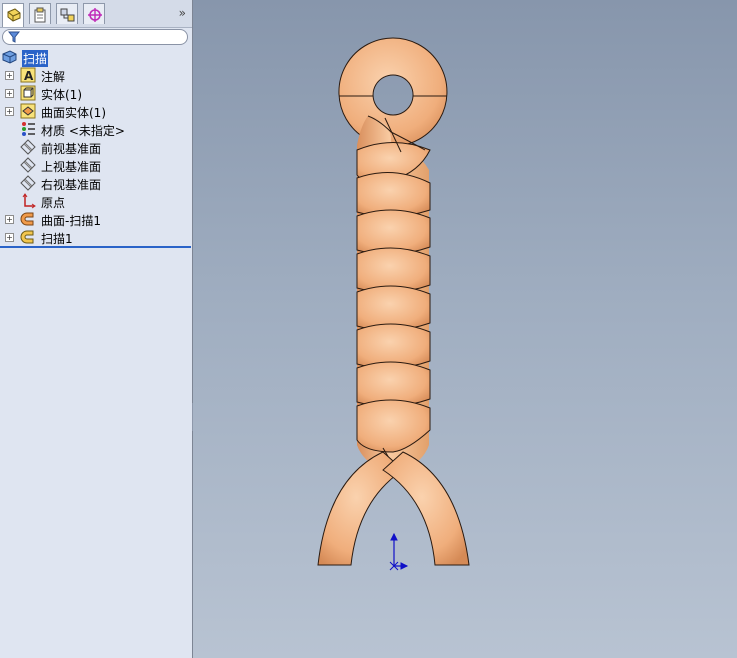 This screenshot has width=737, height=658. Describe the element at coordinates (53, 203) in the screenshot. I see `tree-item-label: 原点` at that location.